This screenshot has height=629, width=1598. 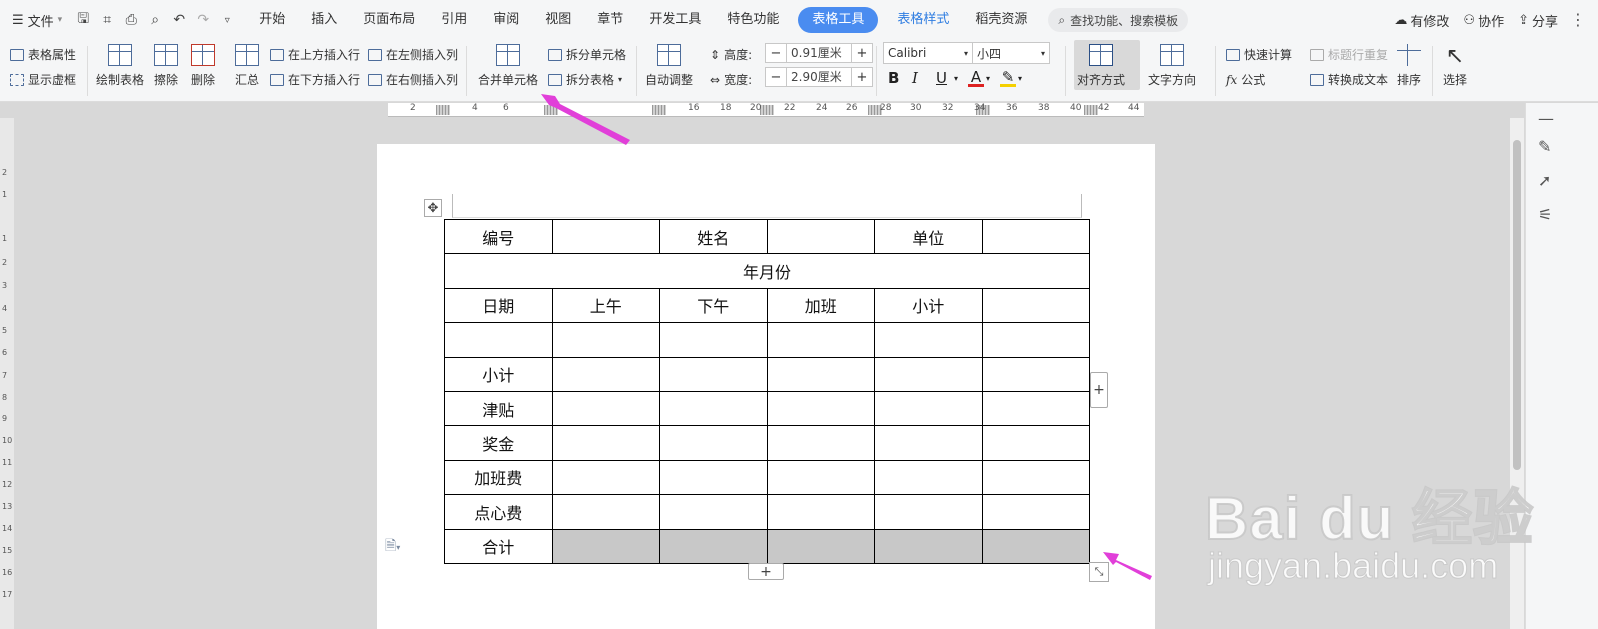 I want to click on collapse-icon: —, so click(x=1546, y=118).